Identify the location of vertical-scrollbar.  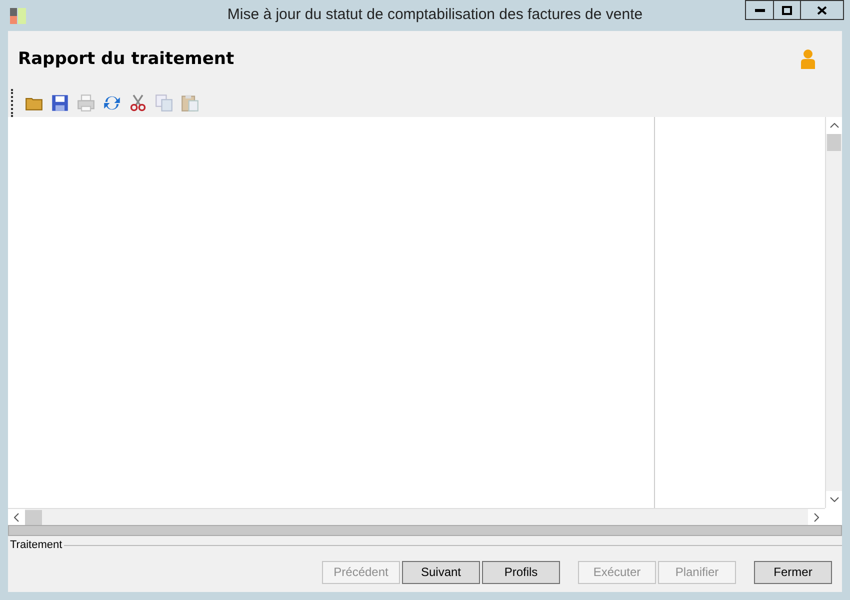
(833, 312).